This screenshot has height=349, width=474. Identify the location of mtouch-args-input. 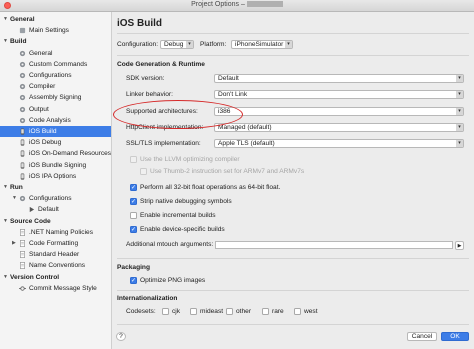
(334, 245).